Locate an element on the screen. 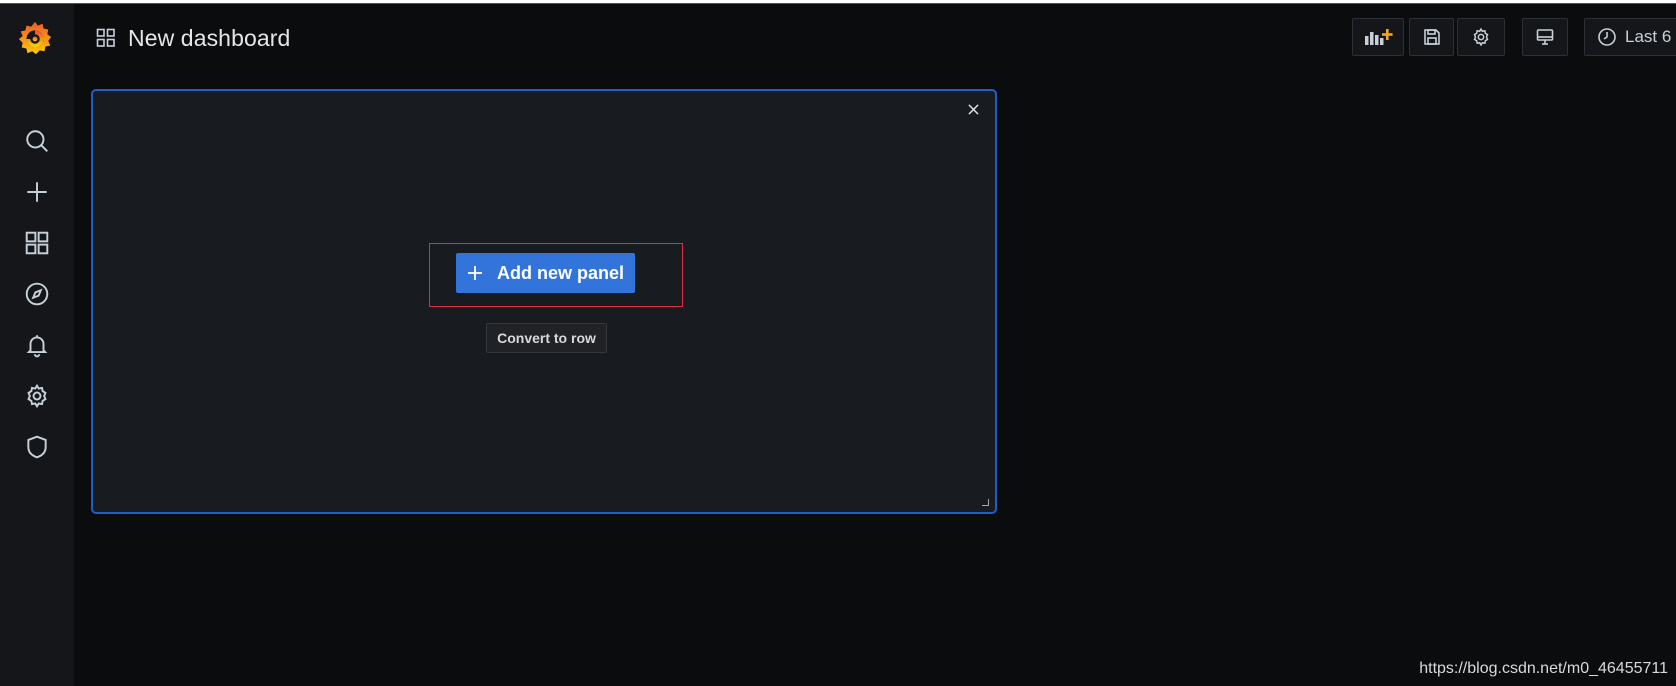  time-range-label: Last 6 is located at coordinates (1648, 36).